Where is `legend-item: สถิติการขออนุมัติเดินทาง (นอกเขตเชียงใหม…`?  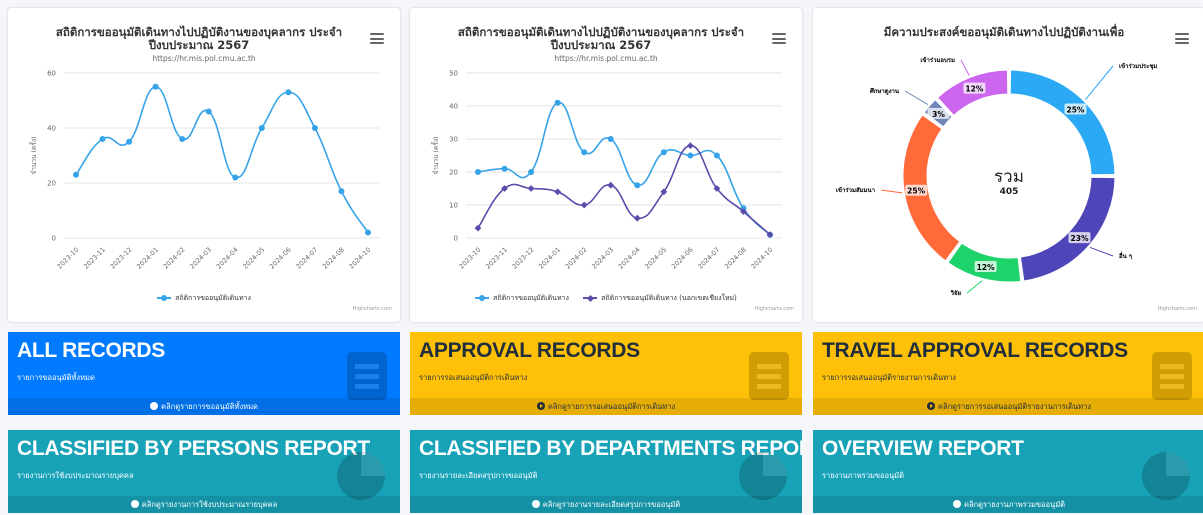
legend-item: สถิติการขออนุมัติเดินทาง (นอกเขตเชียงใหม… is located at coordinates (660, 298).